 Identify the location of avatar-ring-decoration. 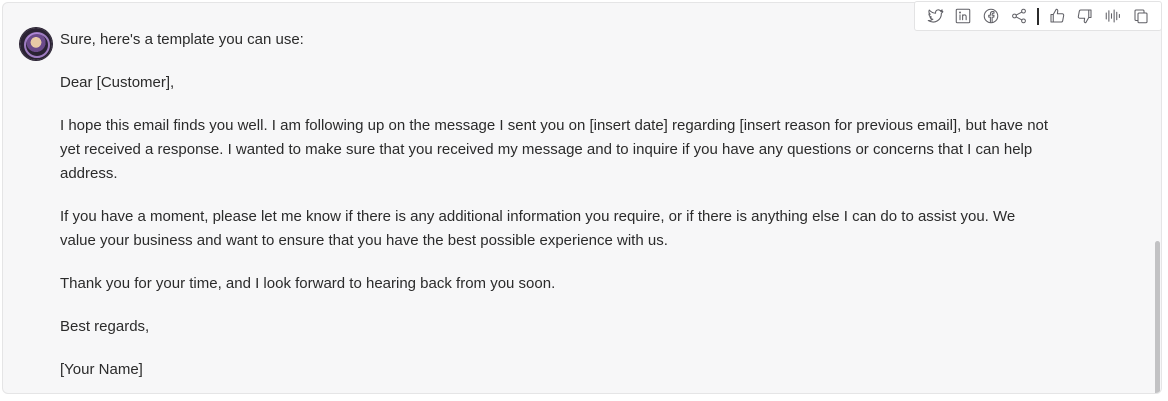
(37, 45).